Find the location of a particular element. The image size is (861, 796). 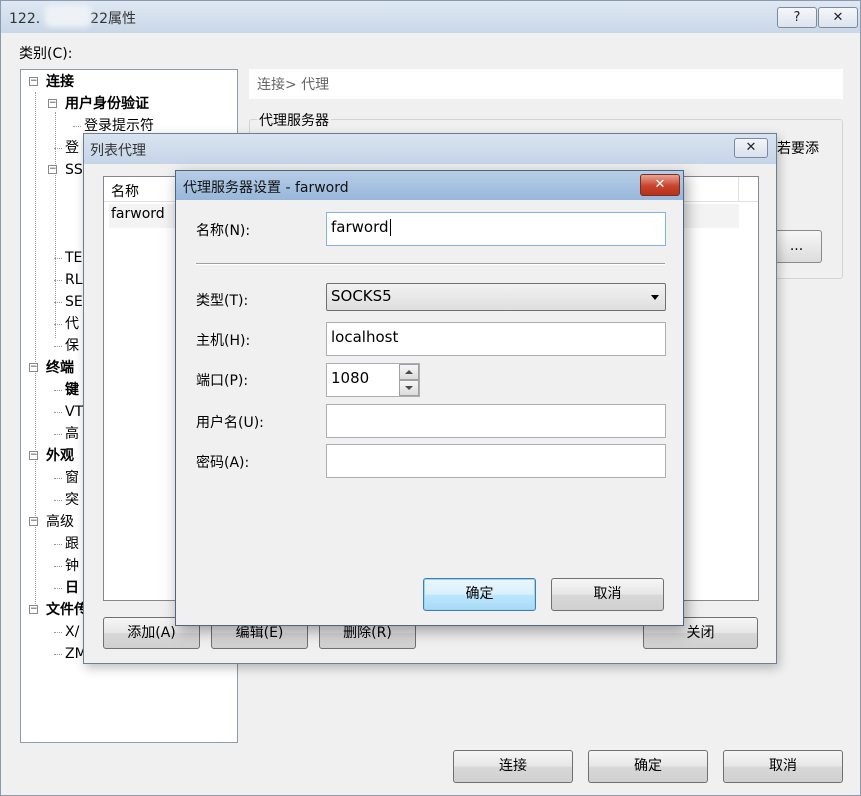

window-close-button: ✕ is located at coordinates (838, 17).